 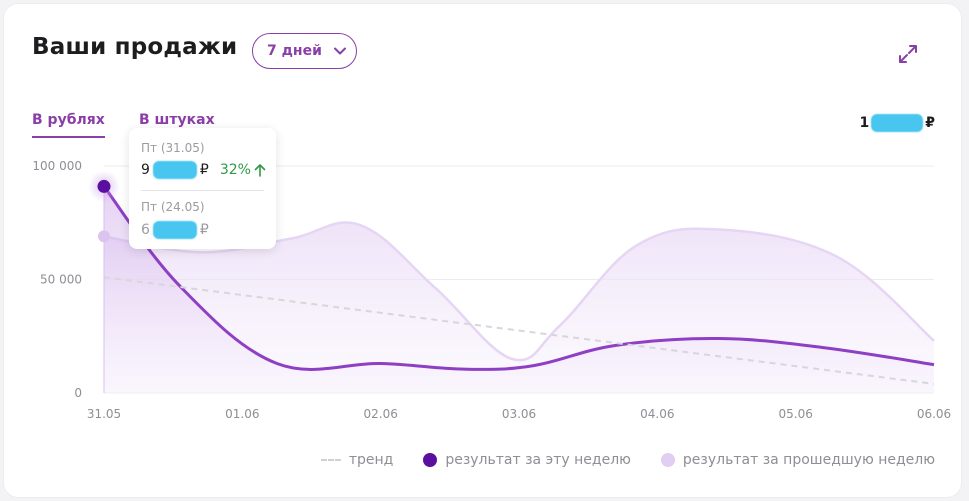 I want to click on legend-item-trend: тренд, so click(x=357, y=460).